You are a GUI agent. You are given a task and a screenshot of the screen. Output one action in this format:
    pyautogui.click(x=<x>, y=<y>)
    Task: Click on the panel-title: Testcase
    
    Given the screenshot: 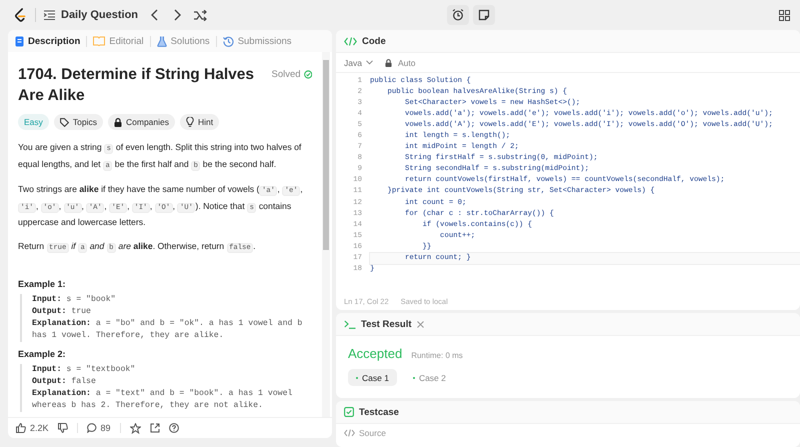 What is the action you would take?
    pyautogui.click(x=379, y=412)
    